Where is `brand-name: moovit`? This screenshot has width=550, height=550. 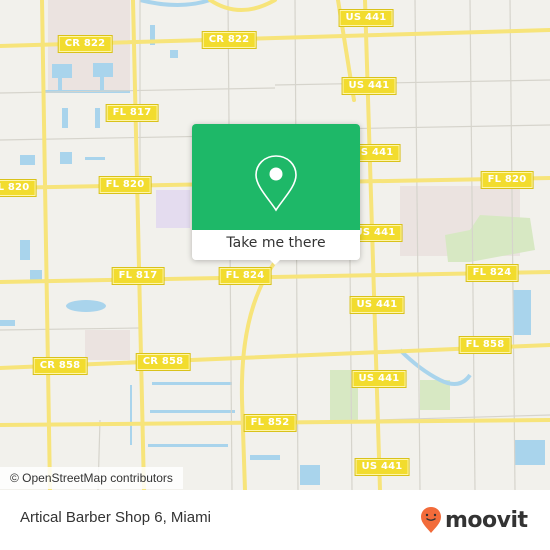
brand-name: moovit is located at coordinates (486, 520).